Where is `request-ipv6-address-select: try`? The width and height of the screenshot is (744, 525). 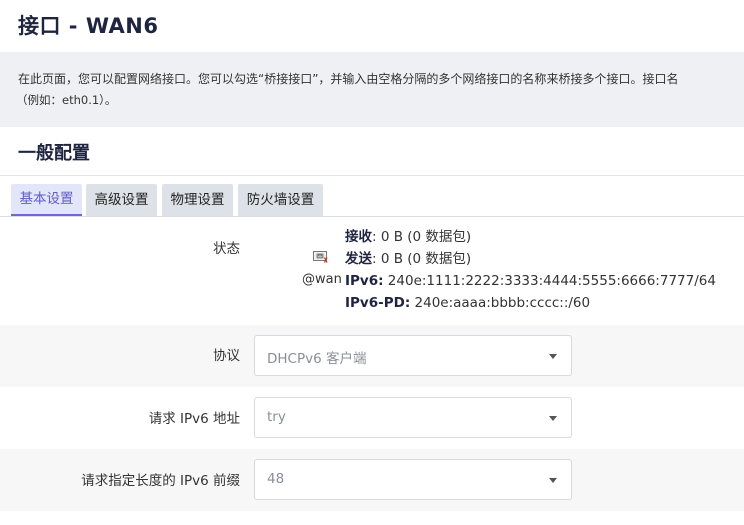
request-ipv6-address-select: try is located at coordinates (413, 417).